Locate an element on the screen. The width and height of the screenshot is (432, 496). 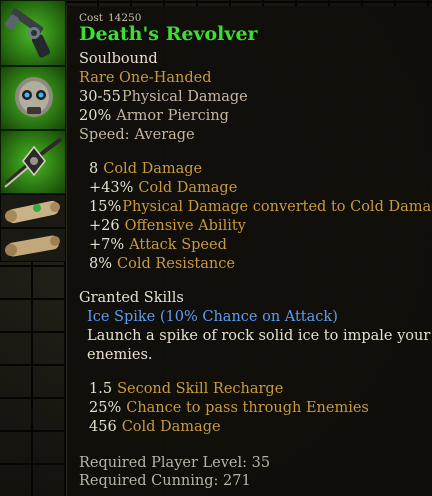
bonus-stat-row: 8 Cold Damage is located at coordinates (146, 169).